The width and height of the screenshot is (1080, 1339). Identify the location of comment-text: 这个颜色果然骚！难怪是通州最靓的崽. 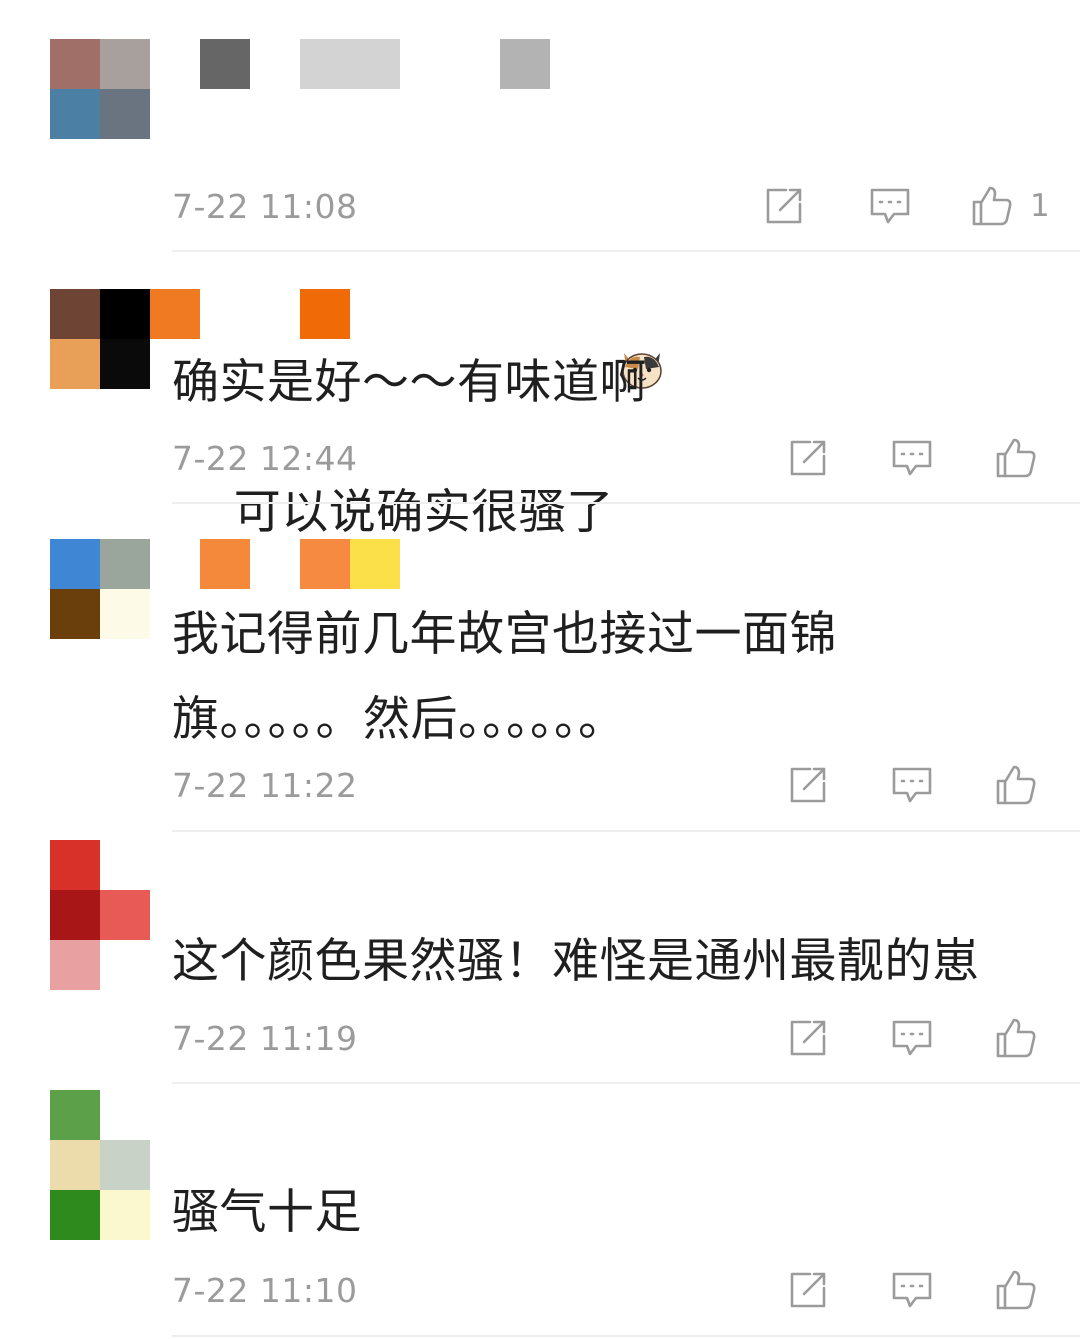
(576, 961).